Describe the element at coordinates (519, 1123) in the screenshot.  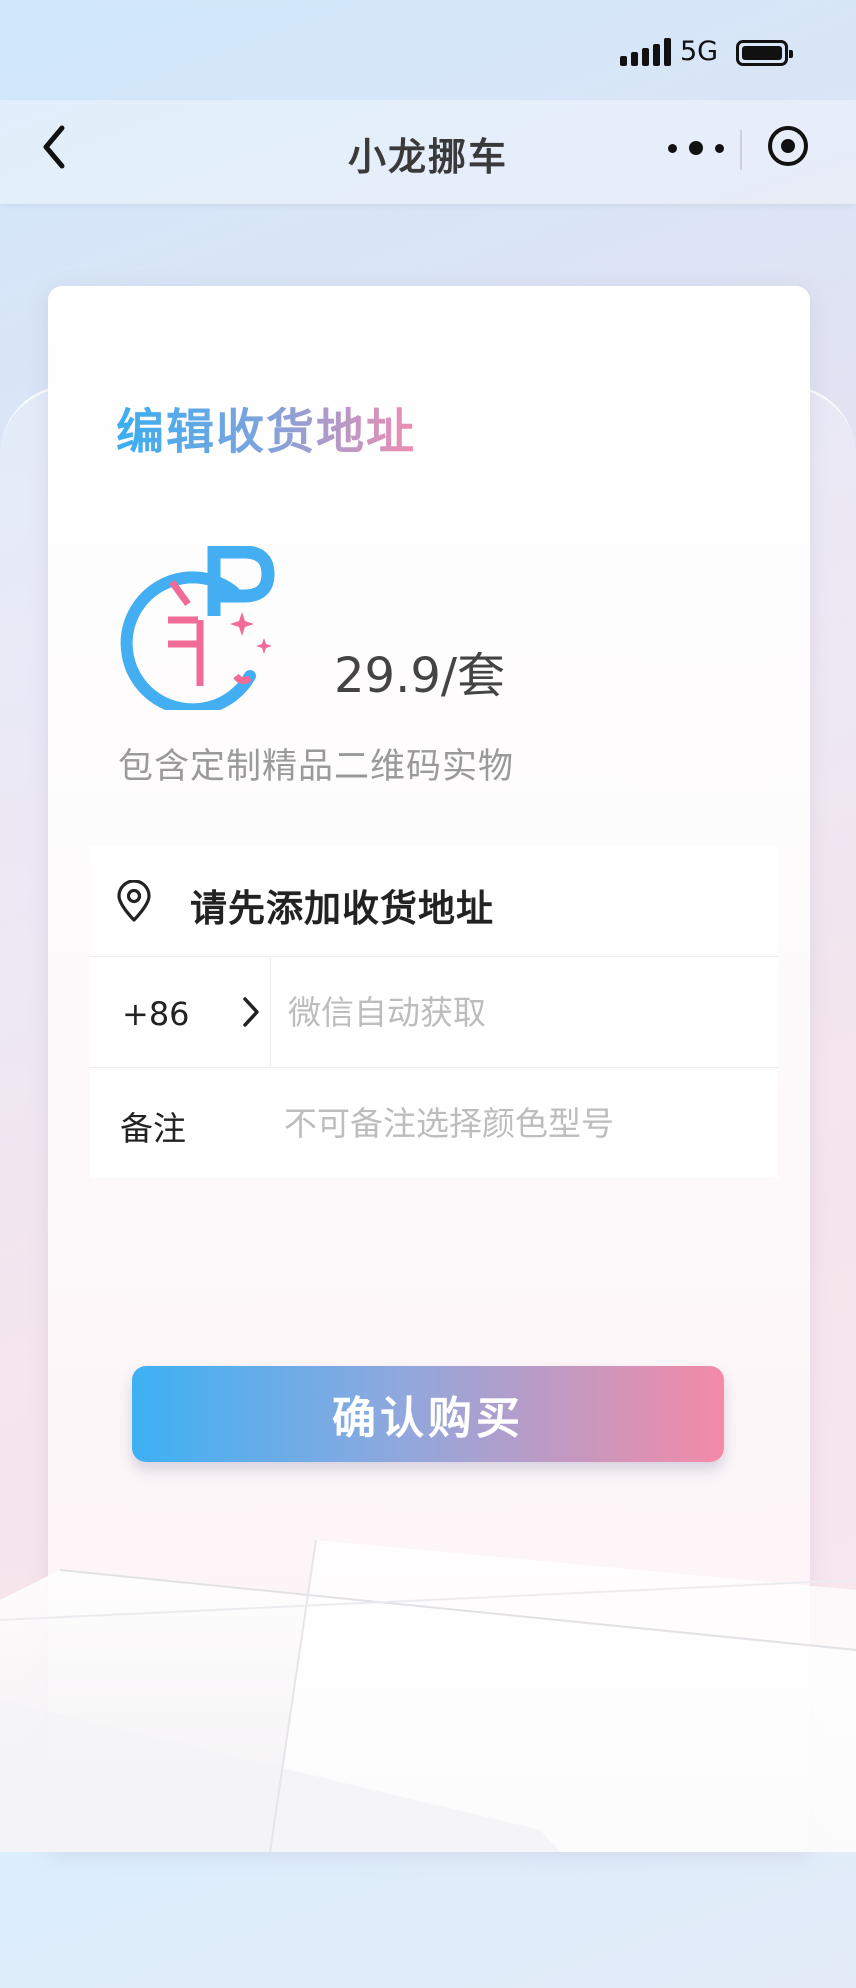
I see `note-input` at that location.